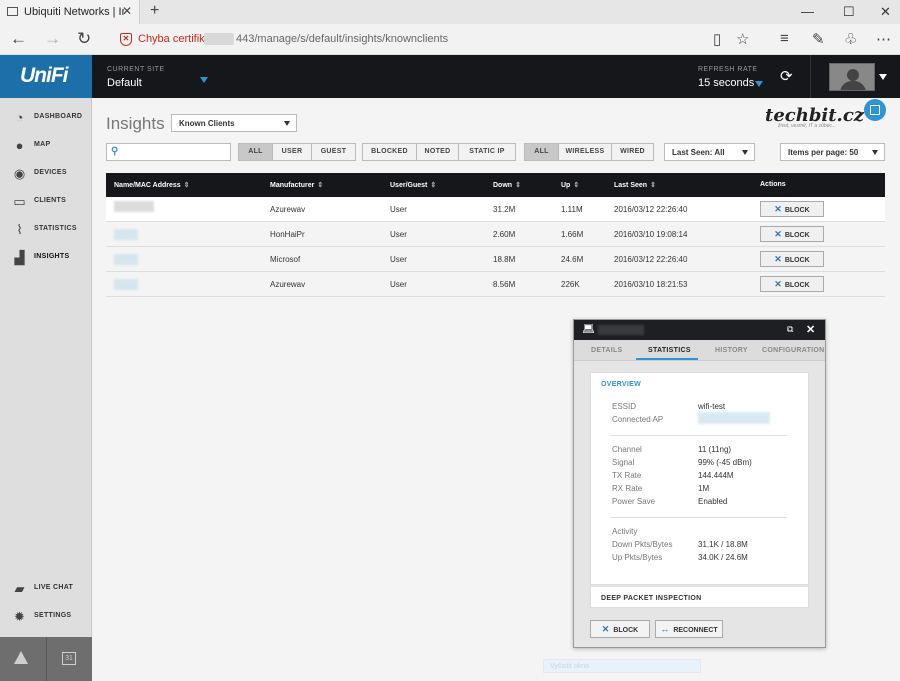 This screenshot has height=681, width=900. What do you see at coordinates (256, 152) in the screenshot?
I see `filter-type-all: ALL` at bounding box center [256, 152].